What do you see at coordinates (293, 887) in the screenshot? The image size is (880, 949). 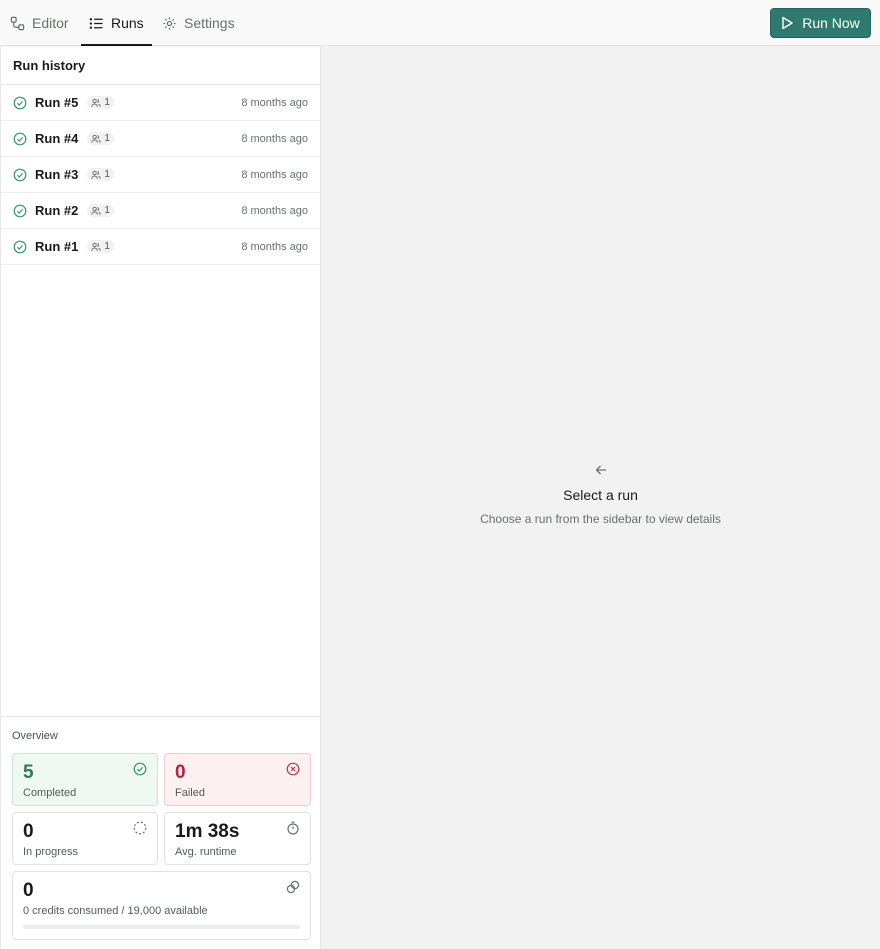 I see `coins-icon` at bounding box center [293, 887].